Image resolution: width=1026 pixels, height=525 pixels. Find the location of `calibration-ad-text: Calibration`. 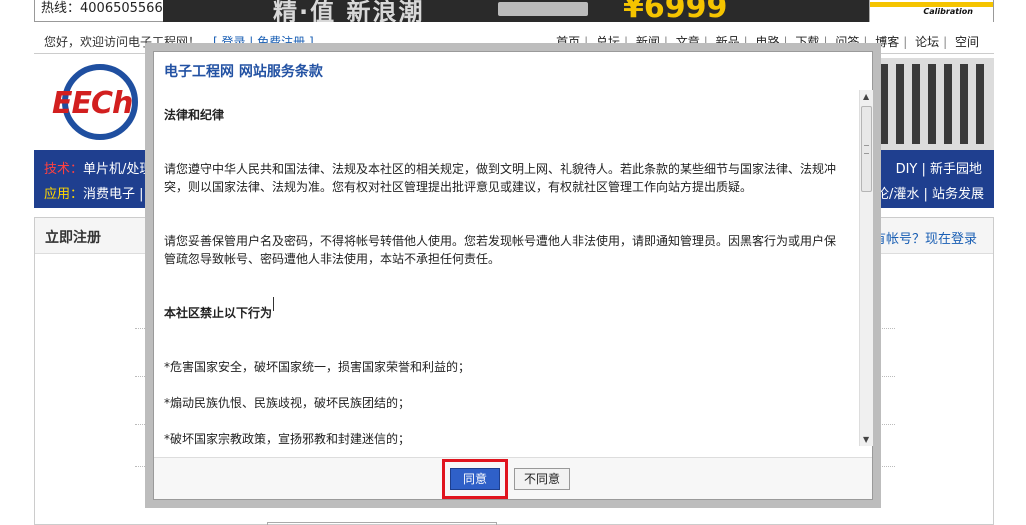

calibration-ad-text: Calibration is located at coordinates (948, 11).